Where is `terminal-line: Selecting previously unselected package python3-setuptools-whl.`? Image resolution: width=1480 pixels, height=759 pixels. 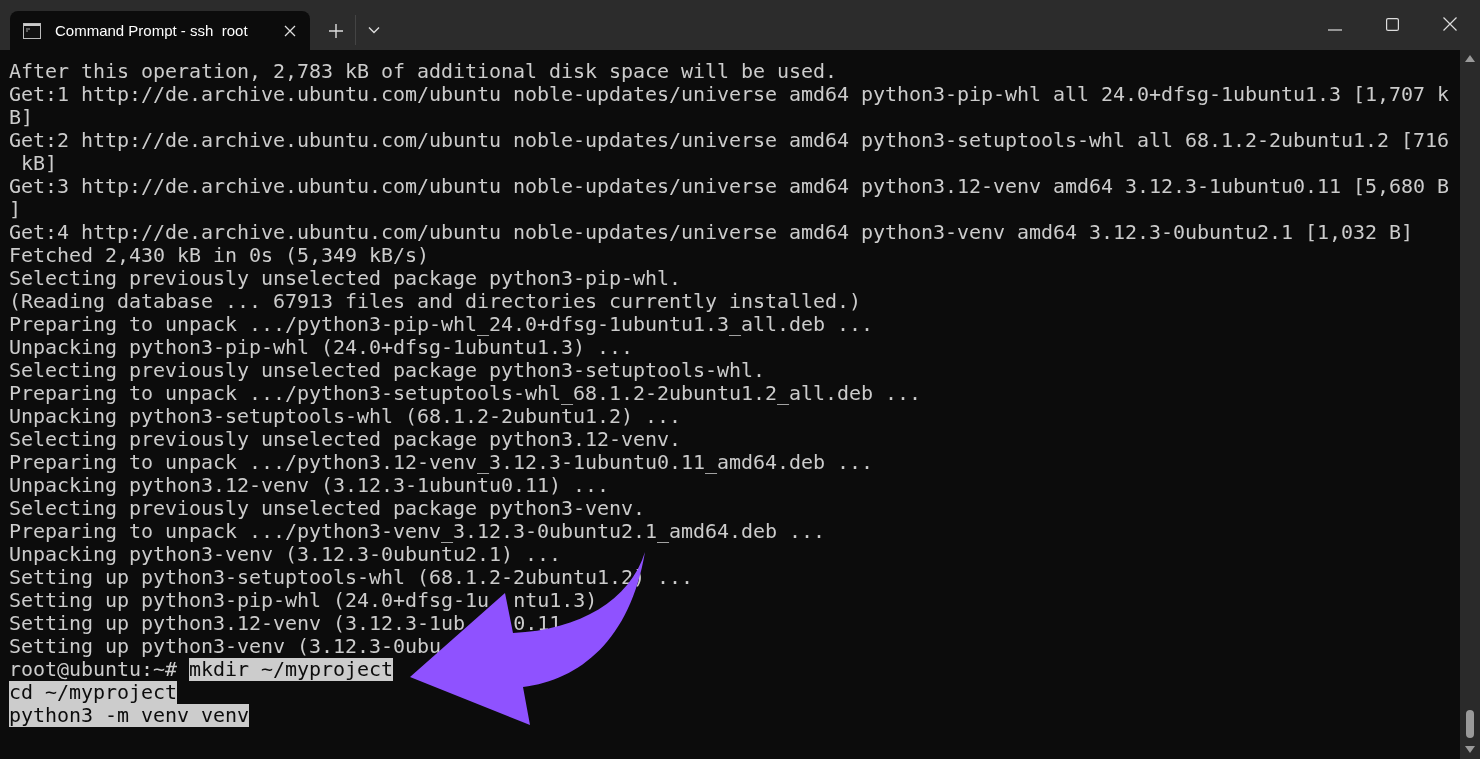 terminal-line: Selecting previously unselected package python3-setuptools-whl. is located at coordinates (387, 370).